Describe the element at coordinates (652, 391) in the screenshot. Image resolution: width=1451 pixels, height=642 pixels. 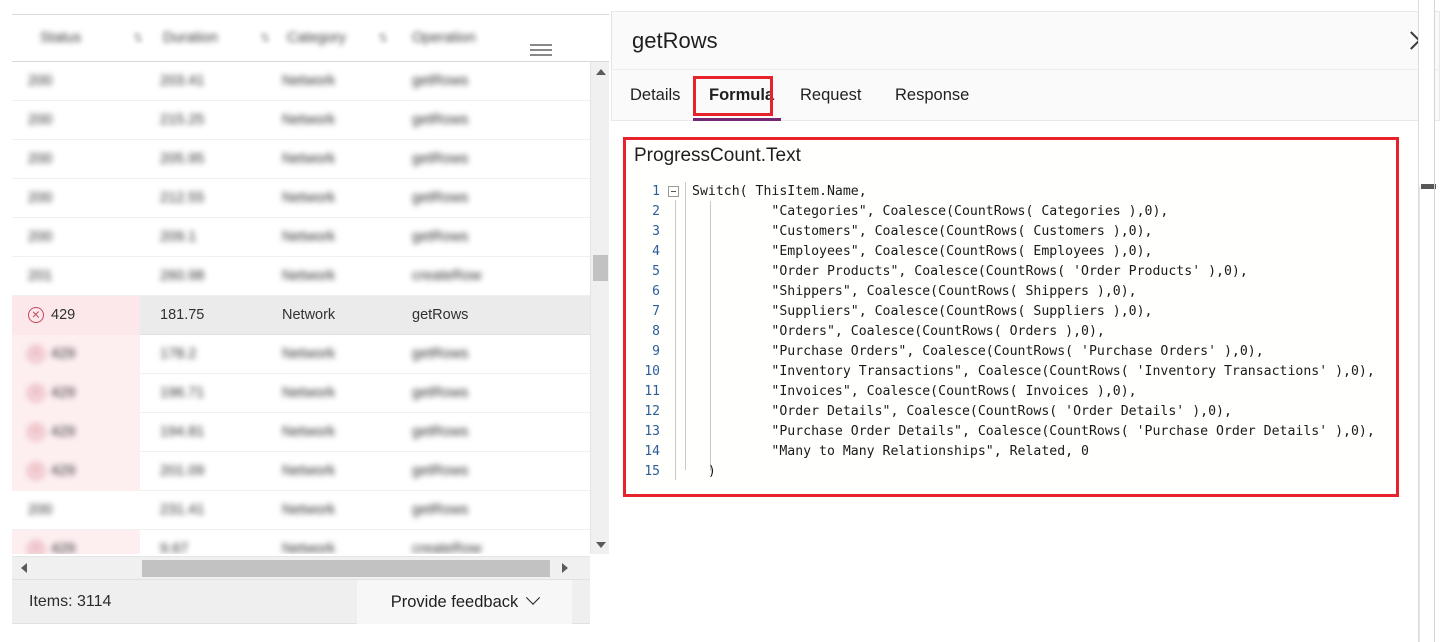
I see `line-number: 11` at that location.